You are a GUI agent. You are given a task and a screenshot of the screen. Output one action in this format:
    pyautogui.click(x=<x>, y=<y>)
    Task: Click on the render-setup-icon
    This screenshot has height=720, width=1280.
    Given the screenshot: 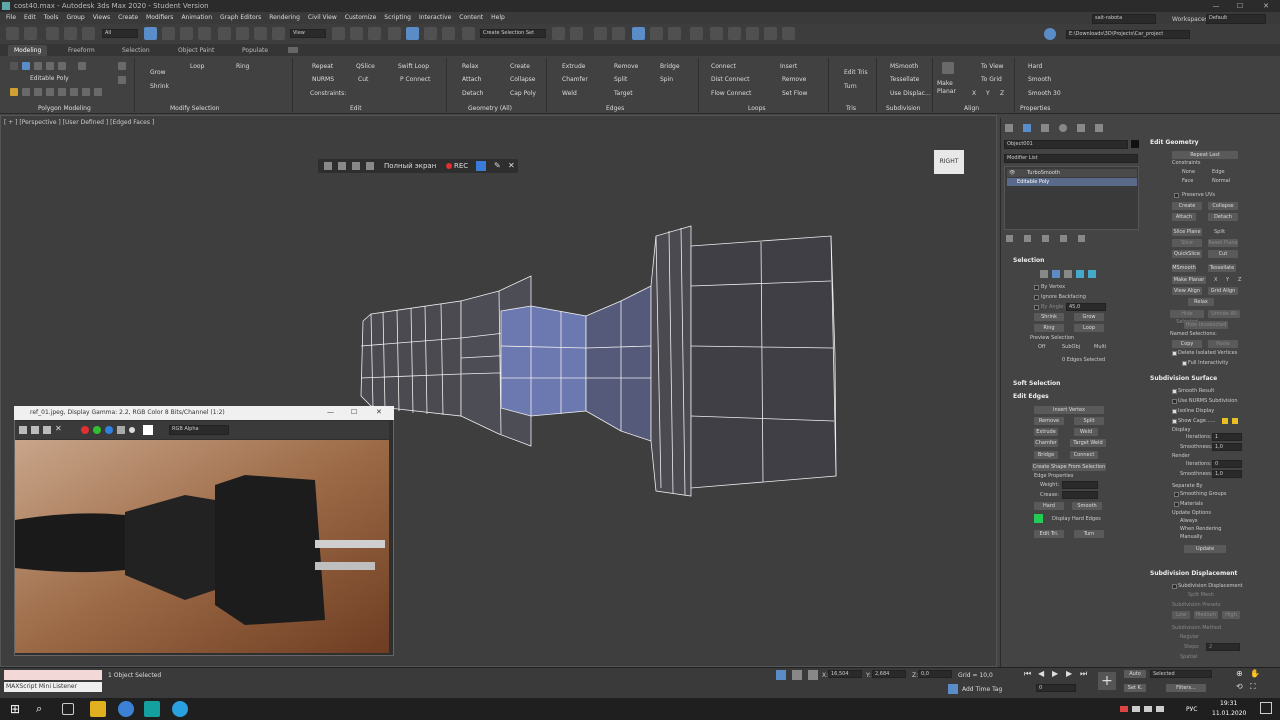 What is the action you would take?
    pyautogui.click(x=716, y=33)
    